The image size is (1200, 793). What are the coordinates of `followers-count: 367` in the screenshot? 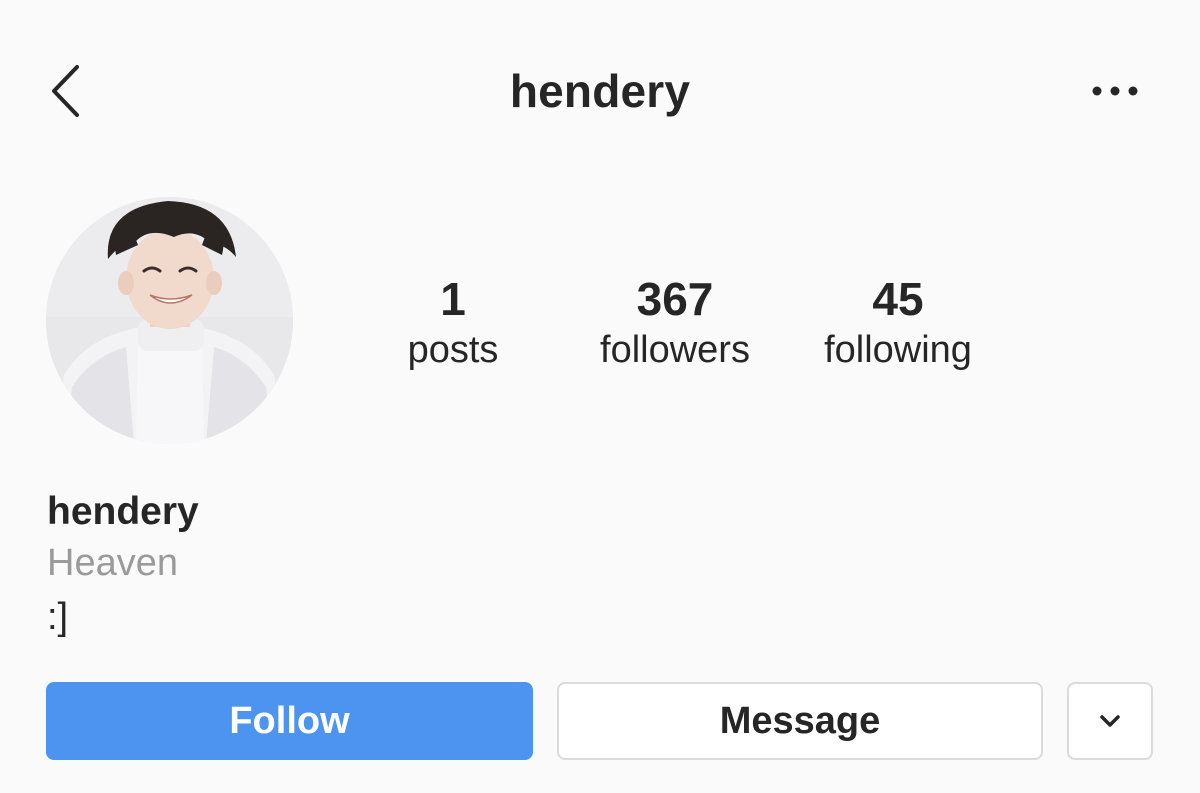 It's located at (675, 299).